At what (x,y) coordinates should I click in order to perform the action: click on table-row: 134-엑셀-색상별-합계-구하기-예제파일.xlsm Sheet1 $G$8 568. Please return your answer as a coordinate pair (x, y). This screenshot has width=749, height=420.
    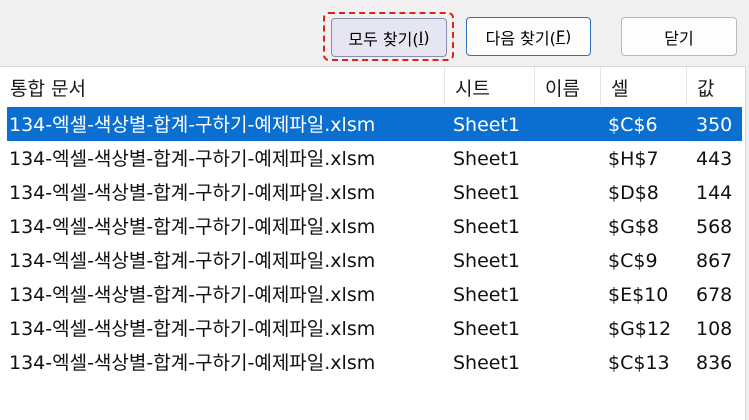
    Looking at the image, I should click on (374, 226).